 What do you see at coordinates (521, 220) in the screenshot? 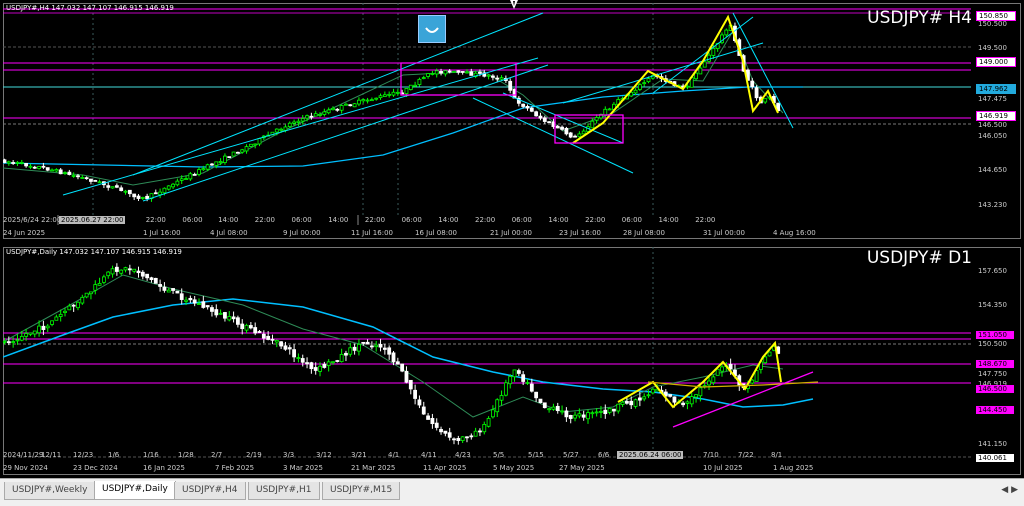
I see `h4-time-label: 06:00` at bounding box center [521, 220].